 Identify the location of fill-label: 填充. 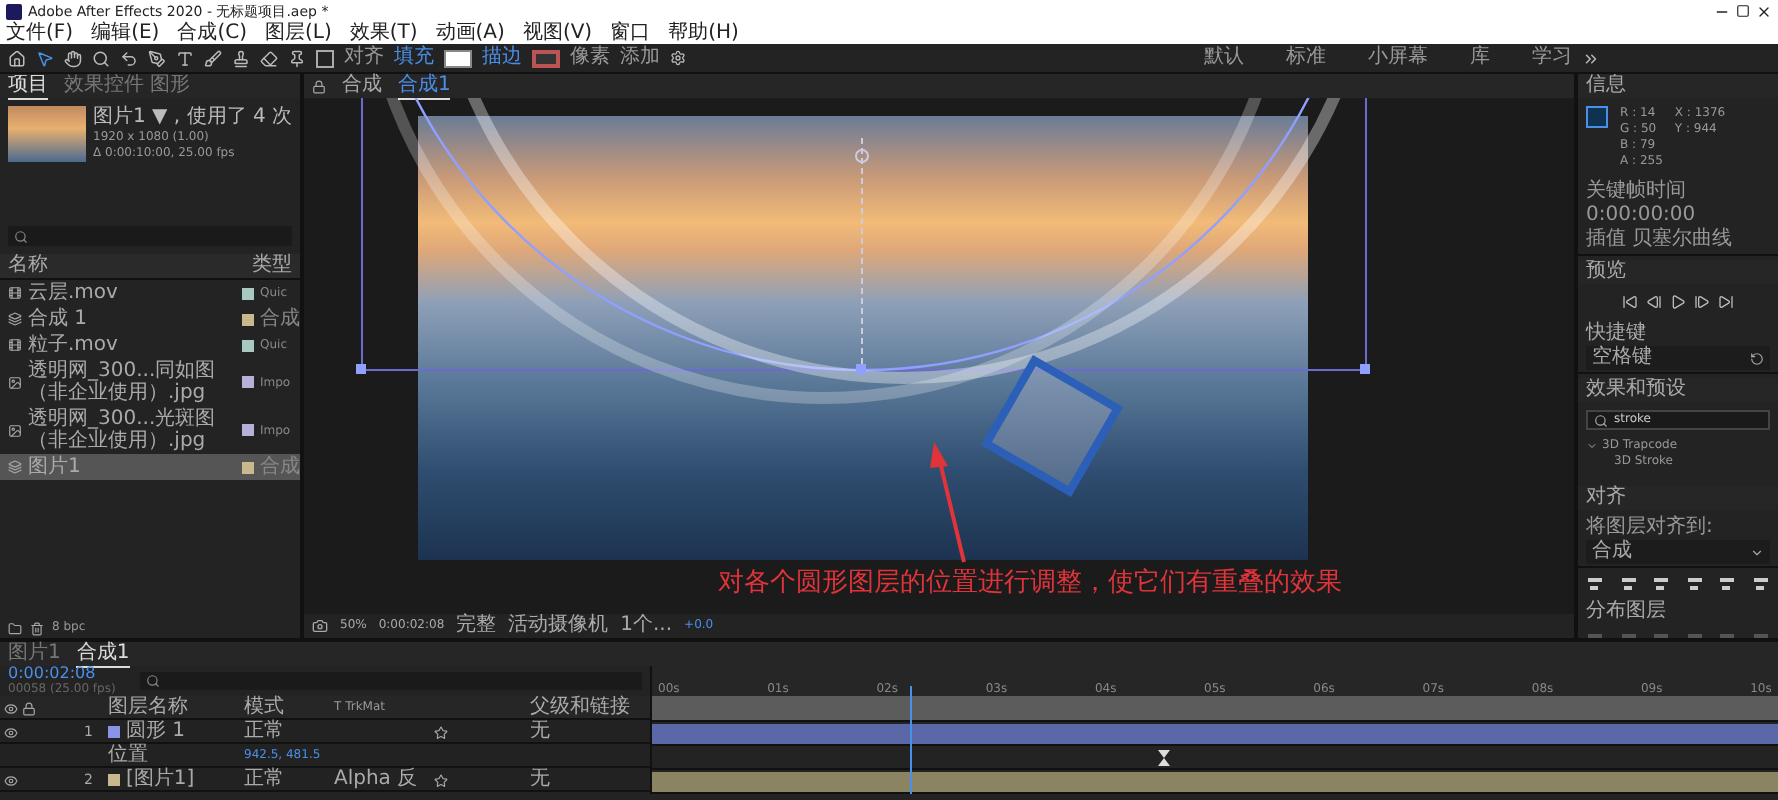
(414, 58).